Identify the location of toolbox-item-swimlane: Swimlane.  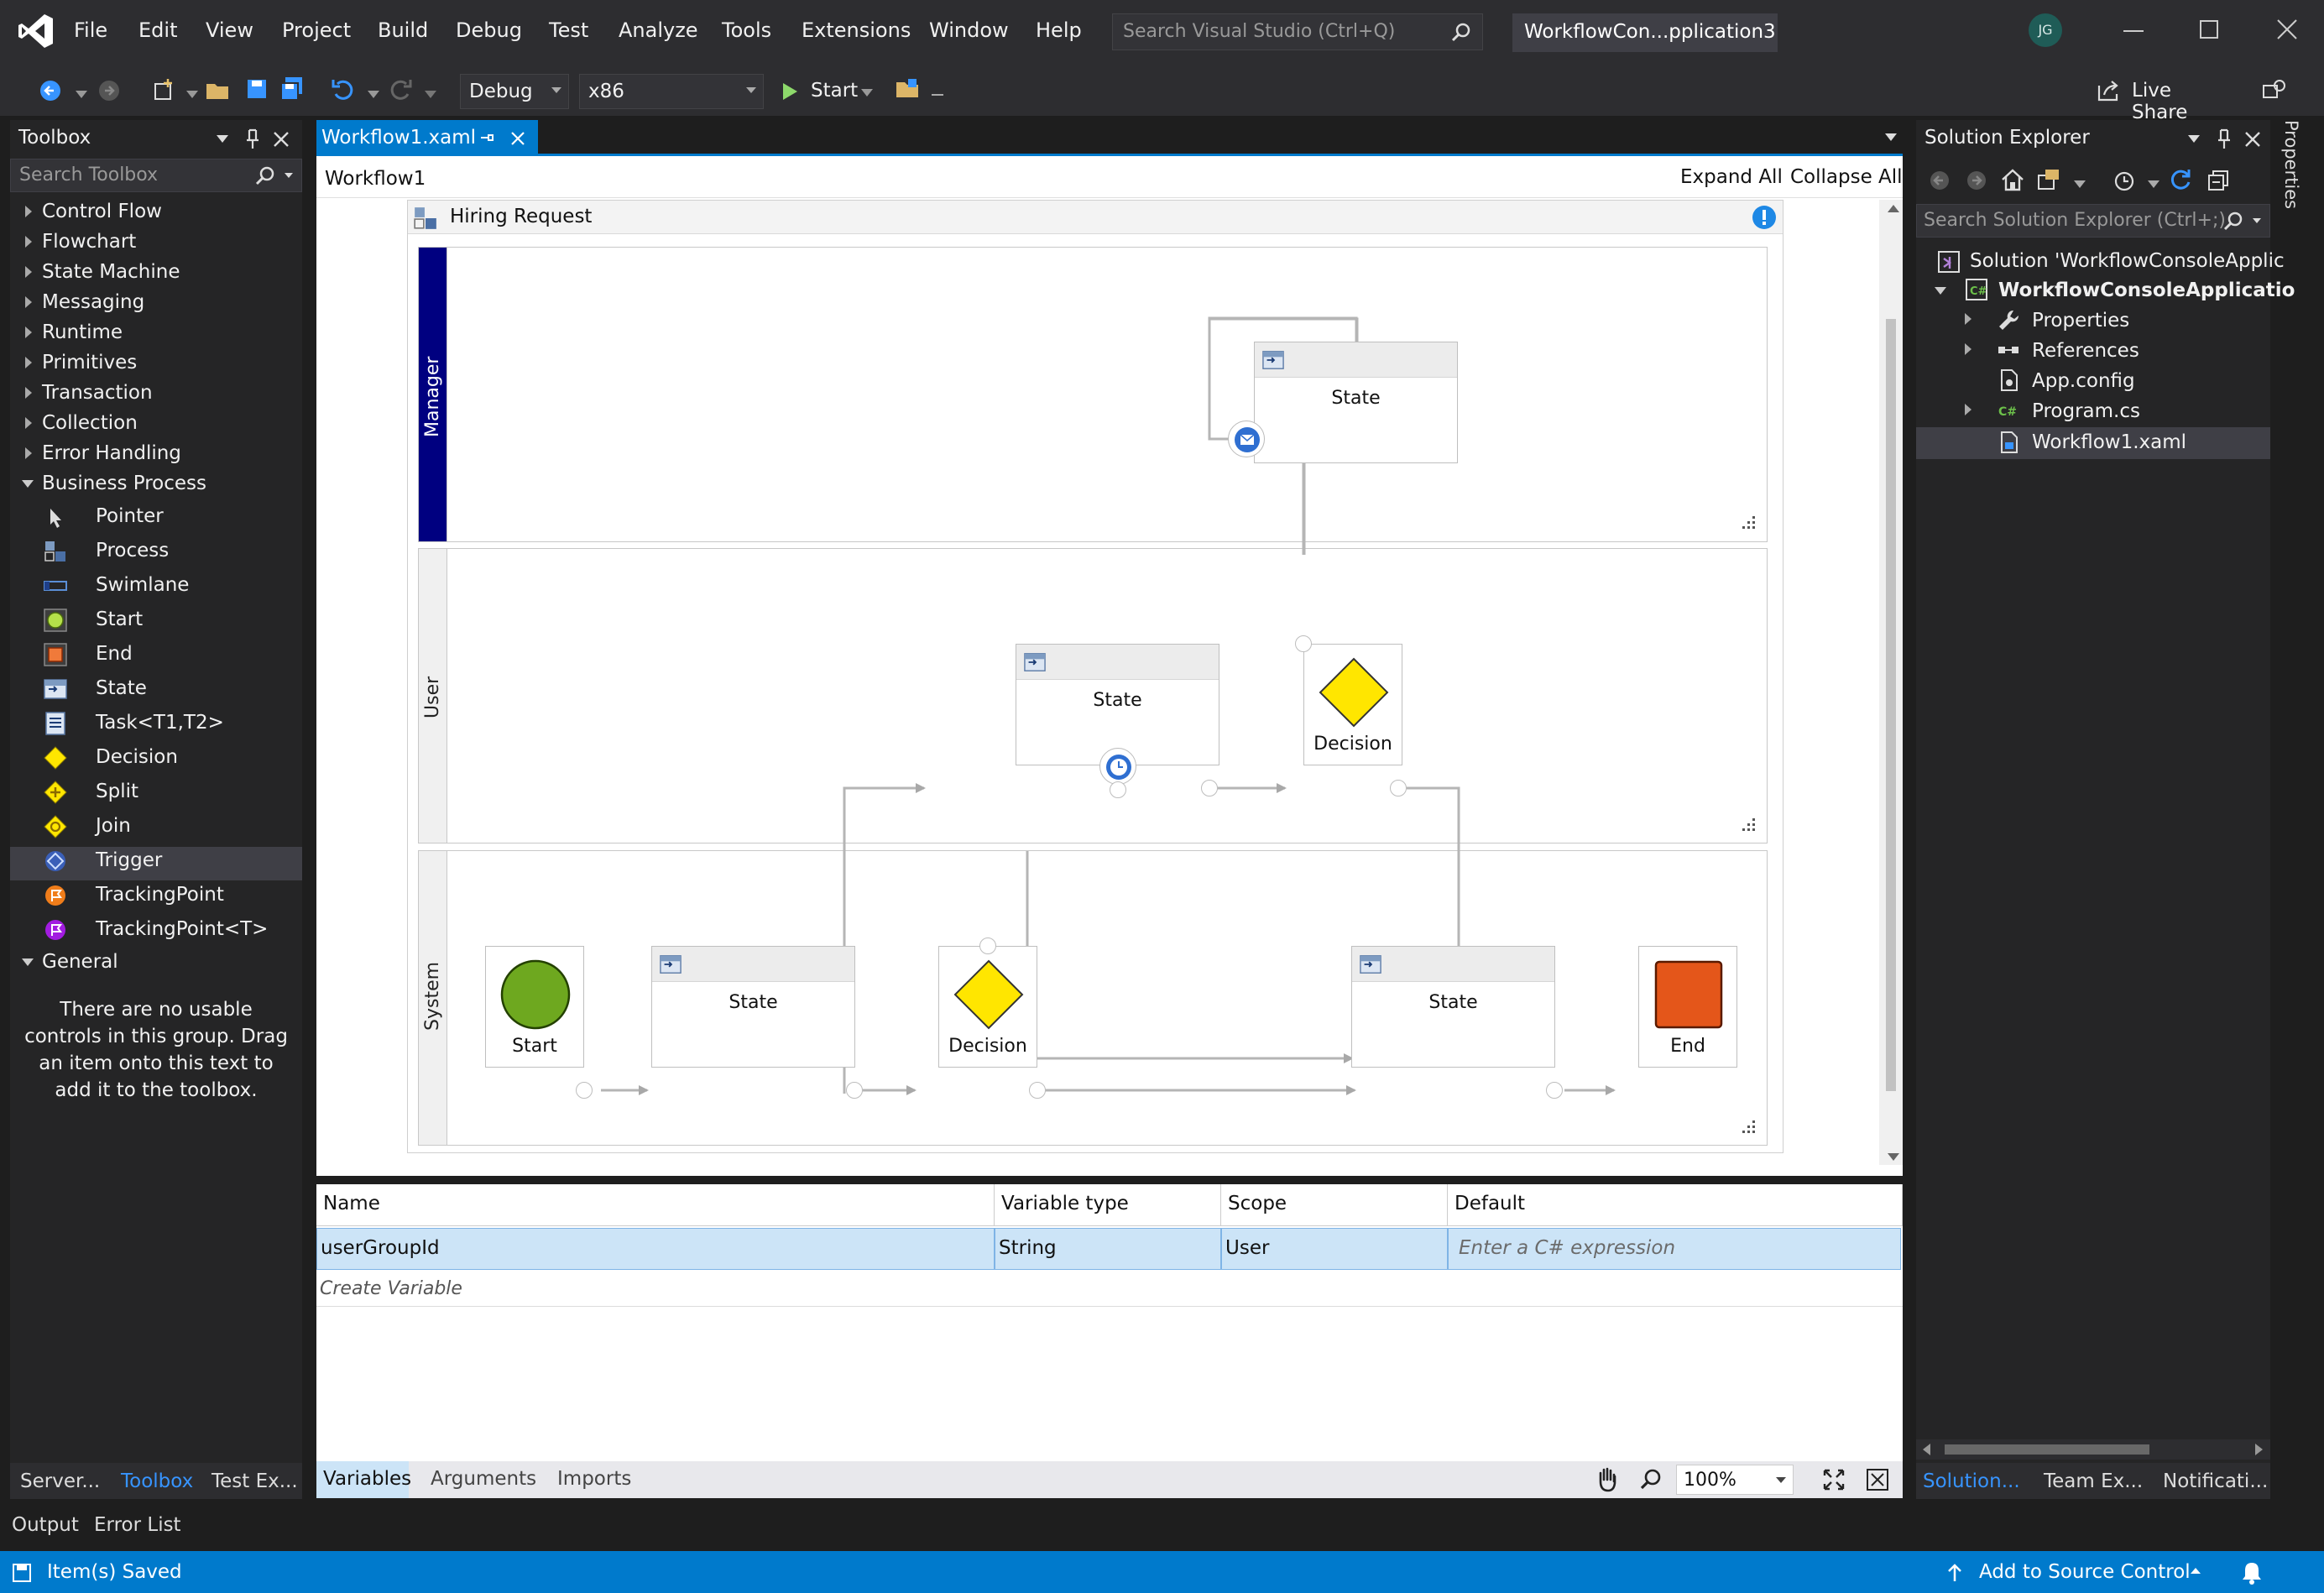
(142, 585).